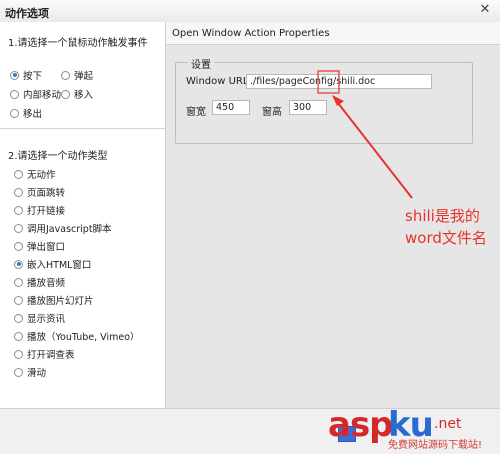  Describe the element at coordinates (435, 445) in the screenshot. I see `watermark-sub: 免费网站源码下载站!` at that location.